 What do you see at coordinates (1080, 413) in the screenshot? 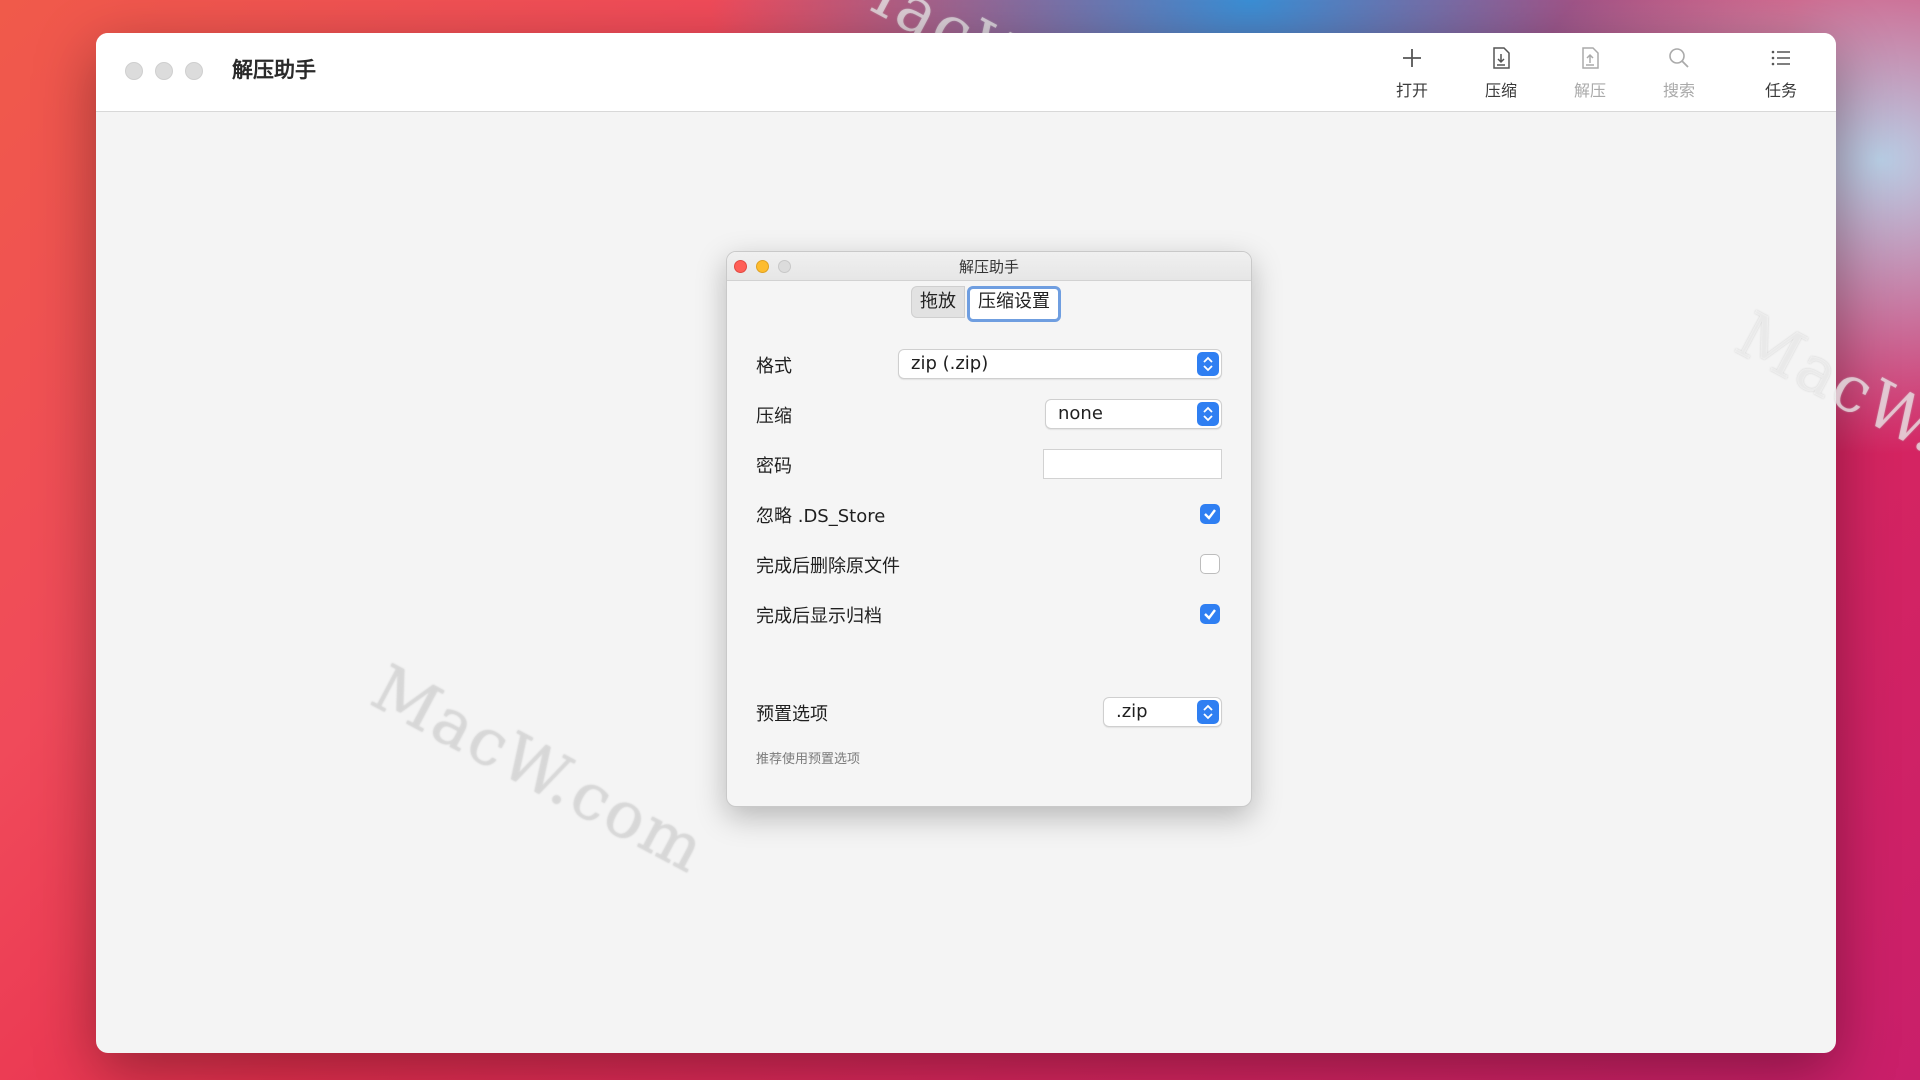
I see `compression-value: none` at bounding box center [1080, 413].